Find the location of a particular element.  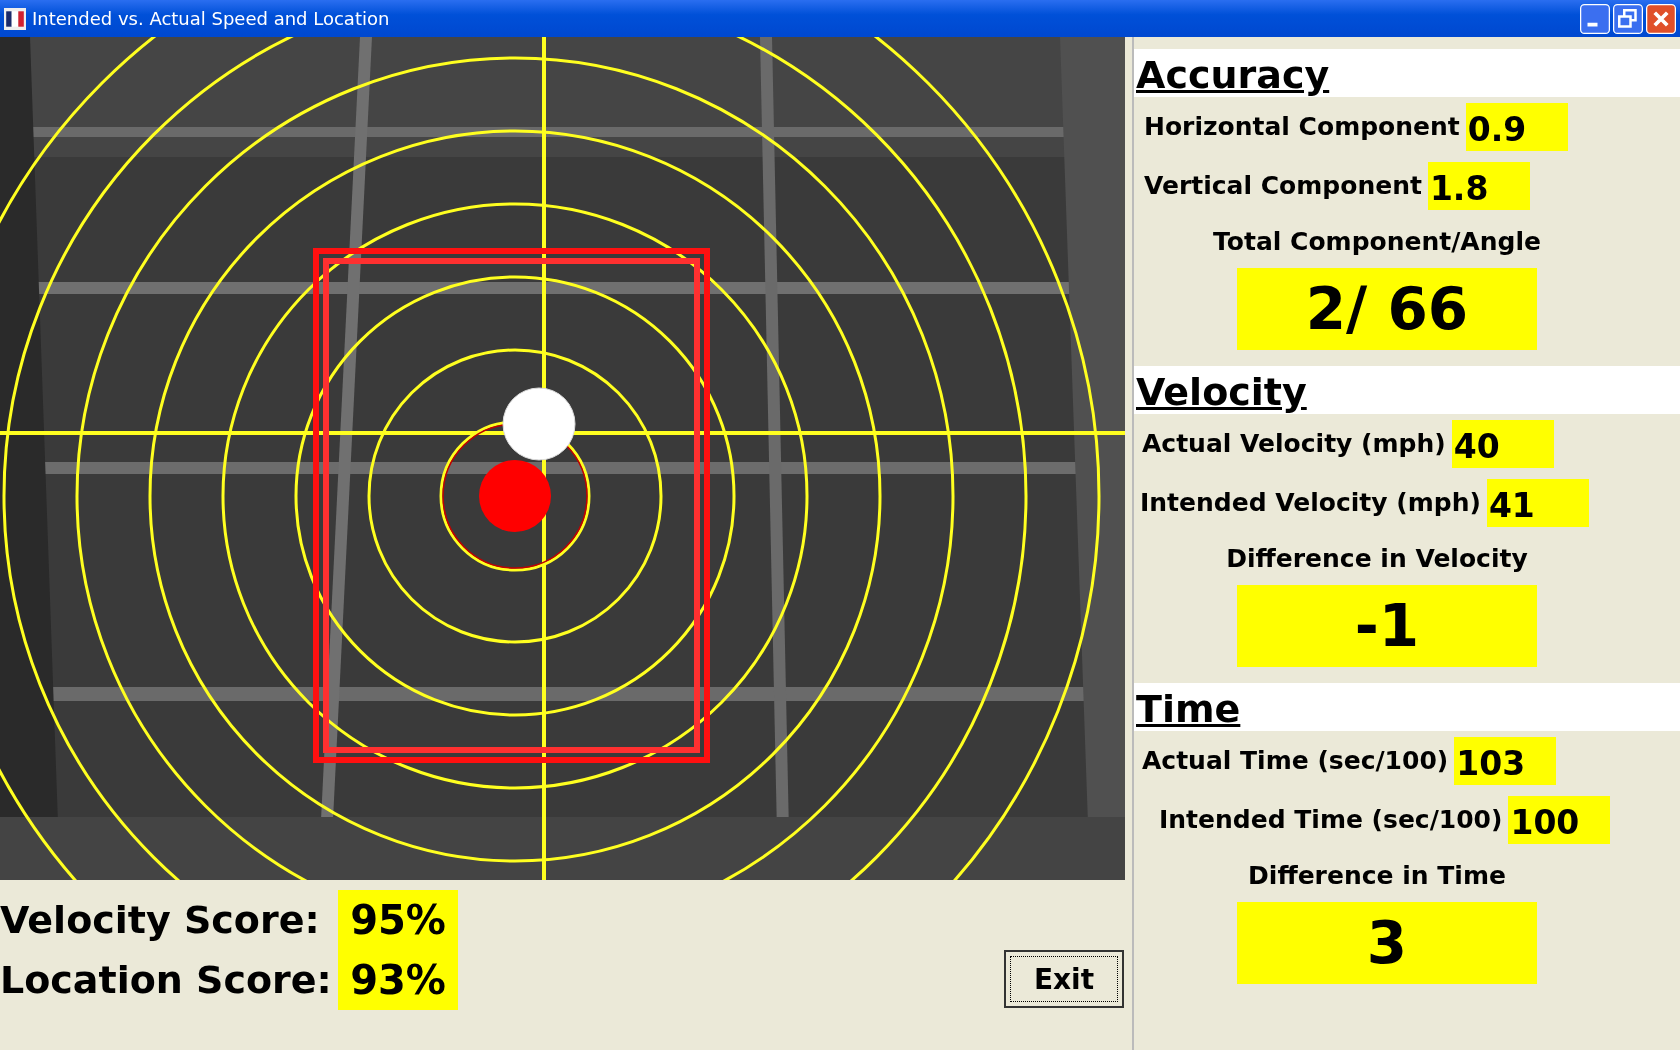

total-label: Difference in Time is located at coordinates (1377, 876).